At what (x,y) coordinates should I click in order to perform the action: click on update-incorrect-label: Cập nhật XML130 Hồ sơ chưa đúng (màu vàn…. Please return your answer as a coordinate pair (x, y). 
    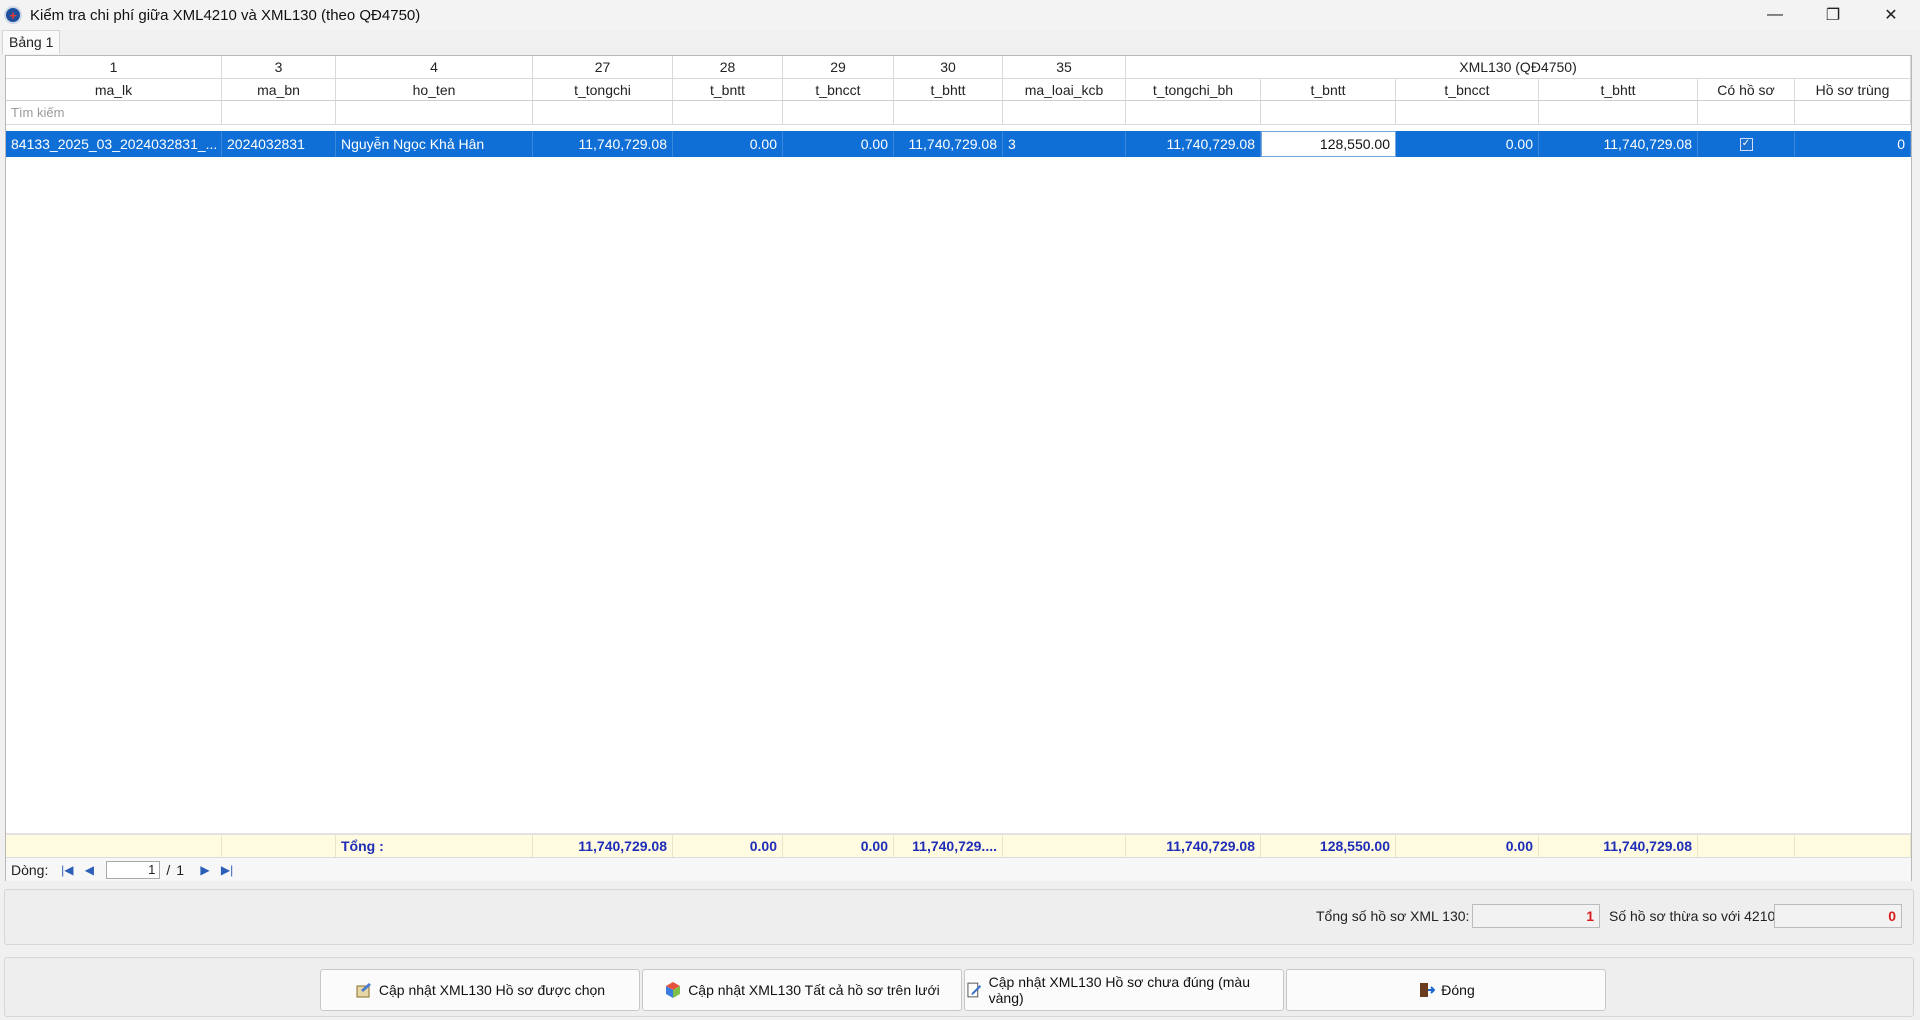
    Looking at the image, I should click on (1119, 990).